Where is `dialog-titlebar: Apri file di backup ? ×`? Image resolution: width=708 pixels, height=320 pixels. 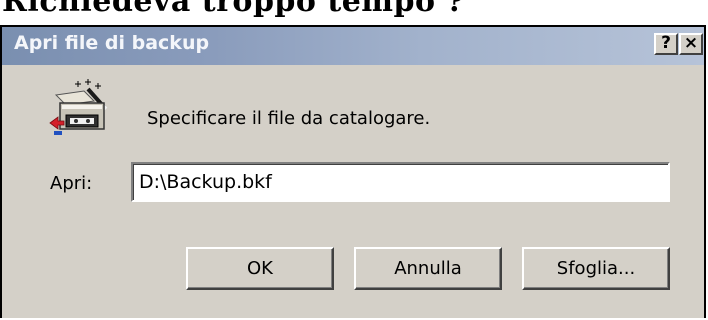 dialog-titlebar: Apri file di backup ? × is located at coordinates (353, 46).